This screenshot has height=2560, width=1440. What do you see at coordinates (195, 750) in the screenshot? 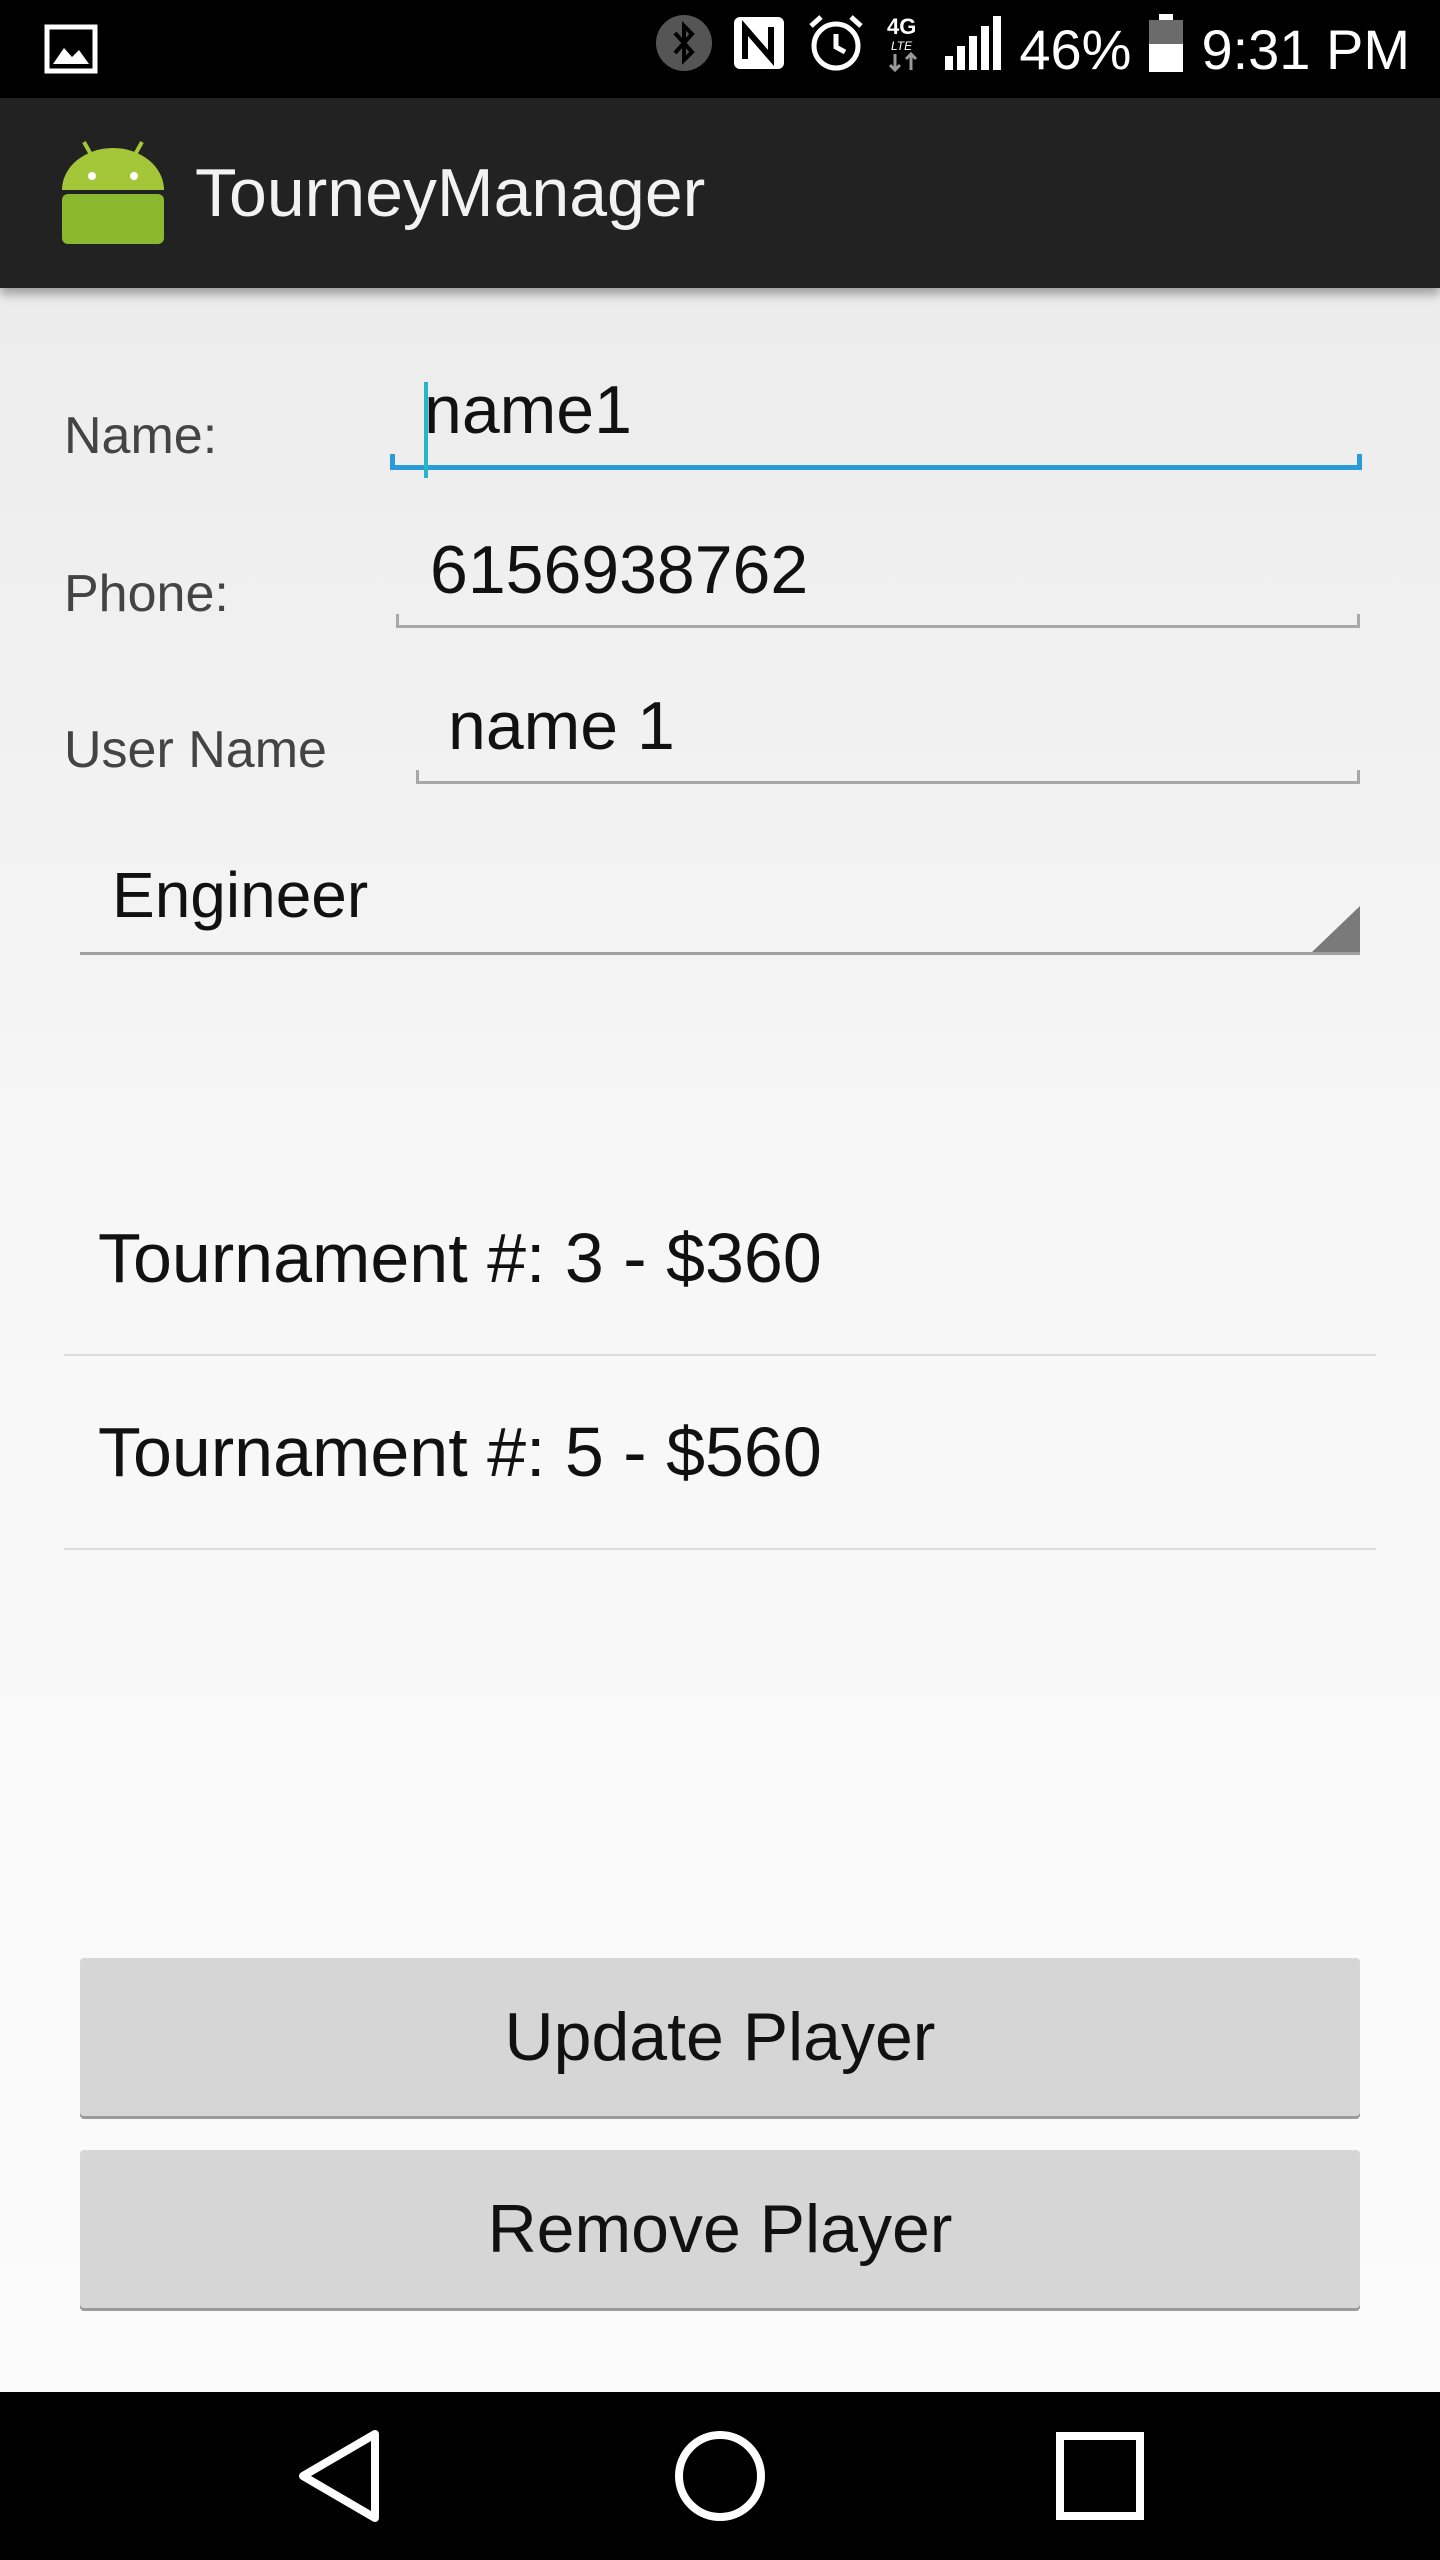
I see `username-label: User Name` at bounding box center [195, 750].